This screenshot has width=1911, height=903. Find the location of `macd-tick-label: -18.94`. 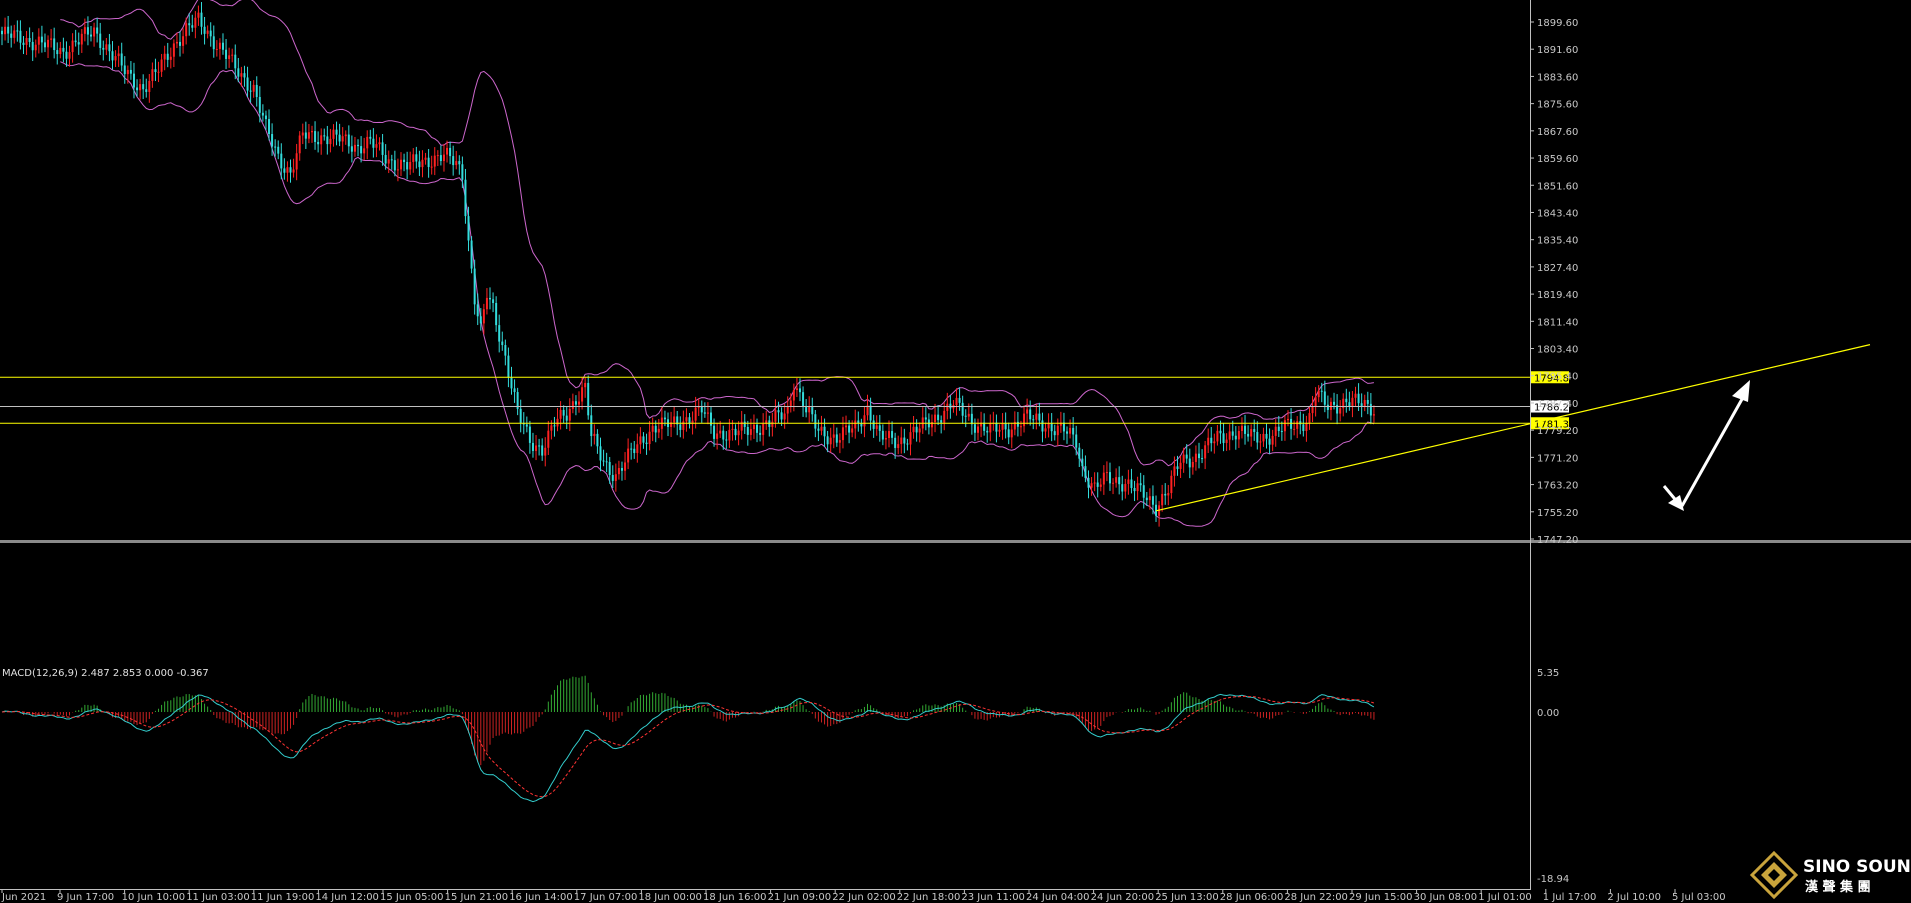

macd-tick-label: -18.94 is located at coordinates (1553, 879).